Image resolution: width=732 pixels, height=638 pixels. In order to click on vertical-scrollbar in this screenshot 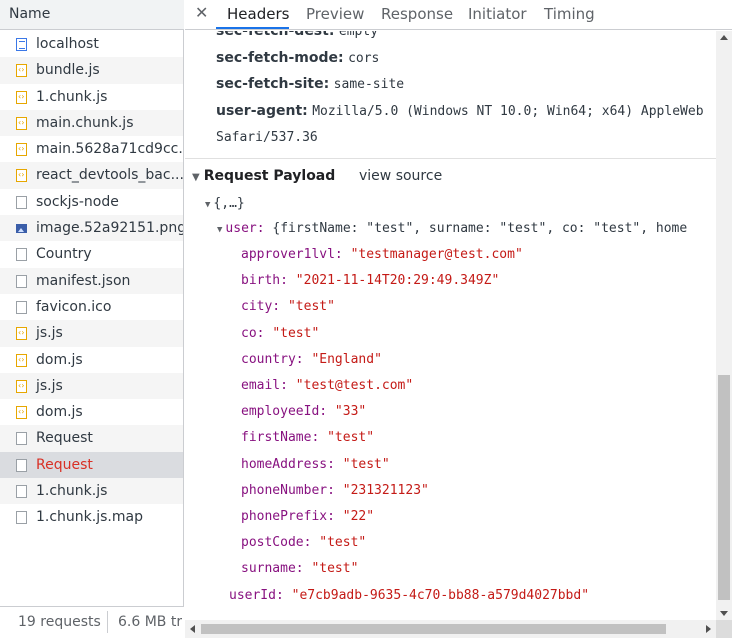, I will do `click(724, 325)`.